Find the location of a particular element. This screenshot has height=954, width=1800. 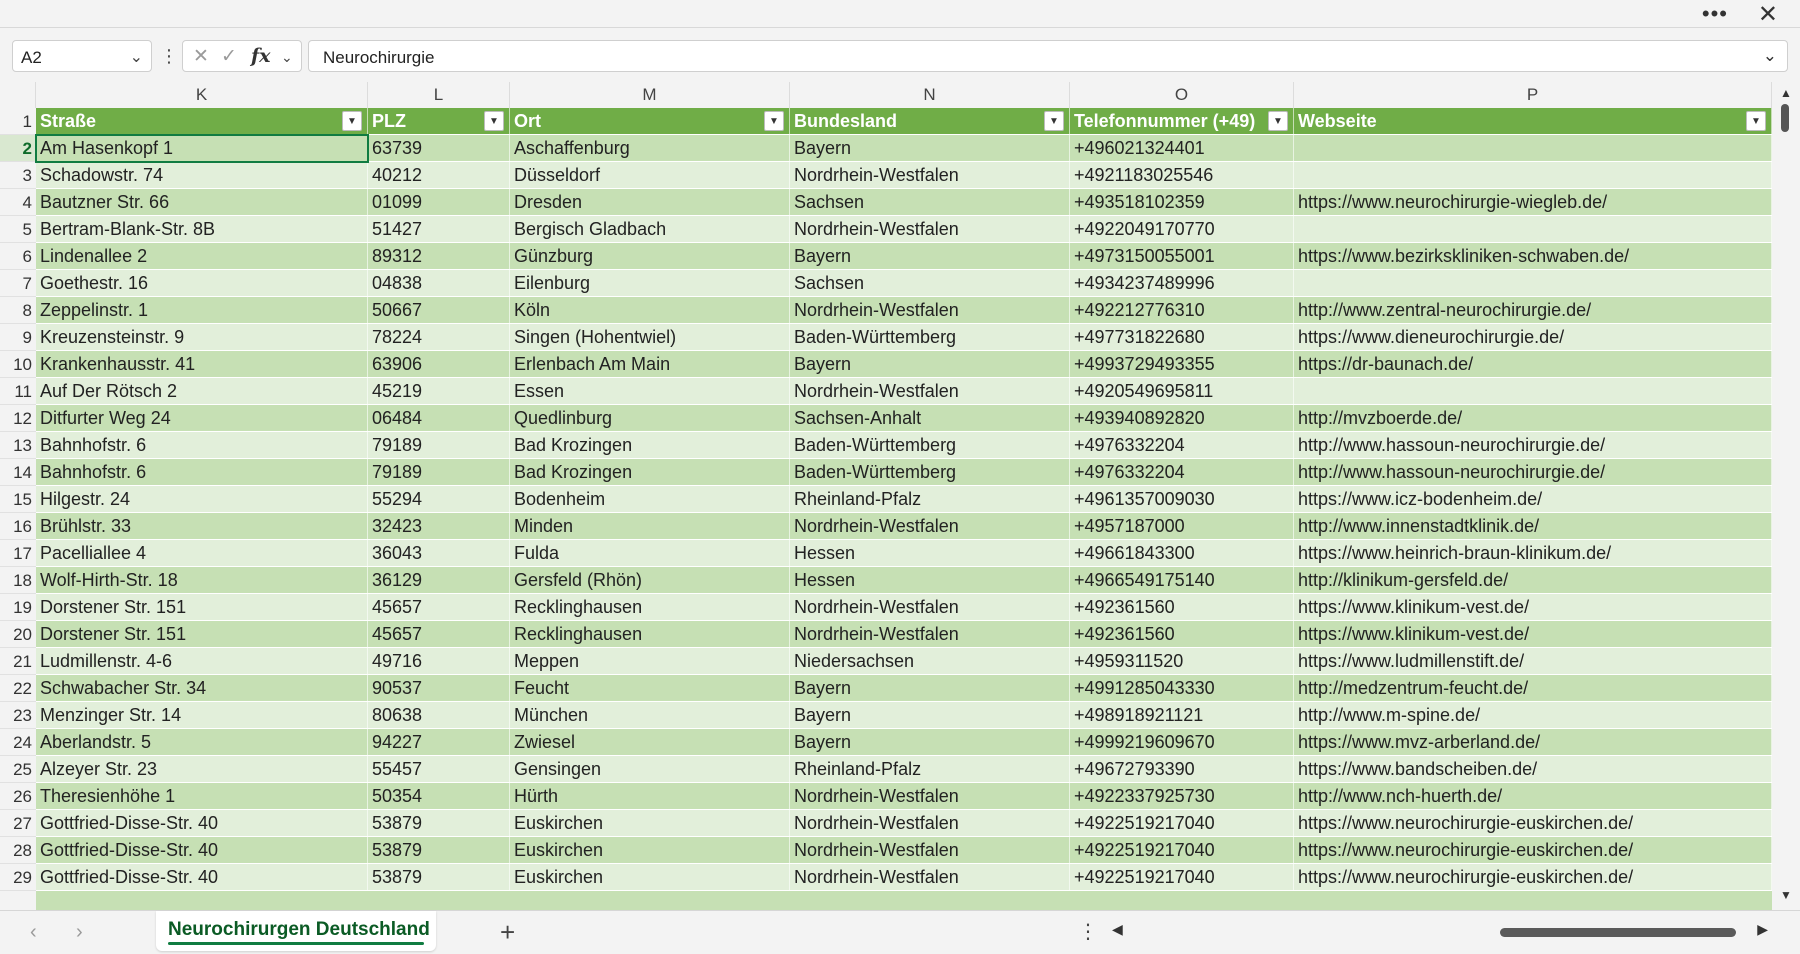

table-cell: https://www.bezirkskliniken-schwaben.de/ is located at coordinates (1533, 256).